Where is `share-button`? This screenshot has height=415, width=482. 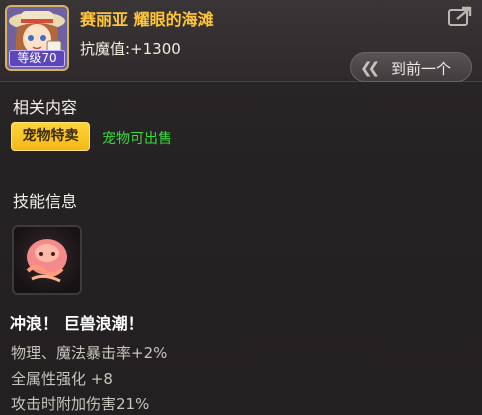
share-button is located at coordinates (460, 17).